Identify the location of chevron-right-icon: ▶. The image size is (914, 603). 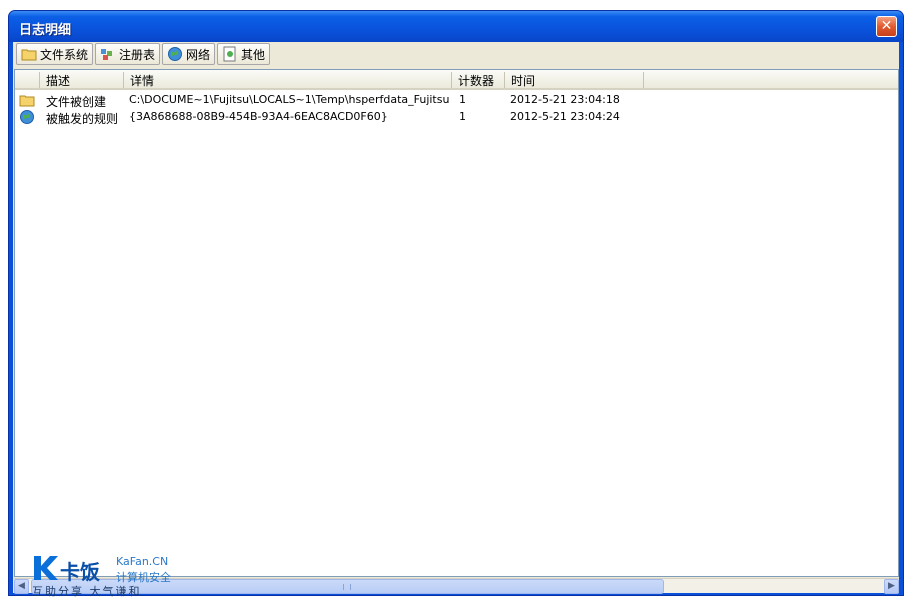
(891, 586).